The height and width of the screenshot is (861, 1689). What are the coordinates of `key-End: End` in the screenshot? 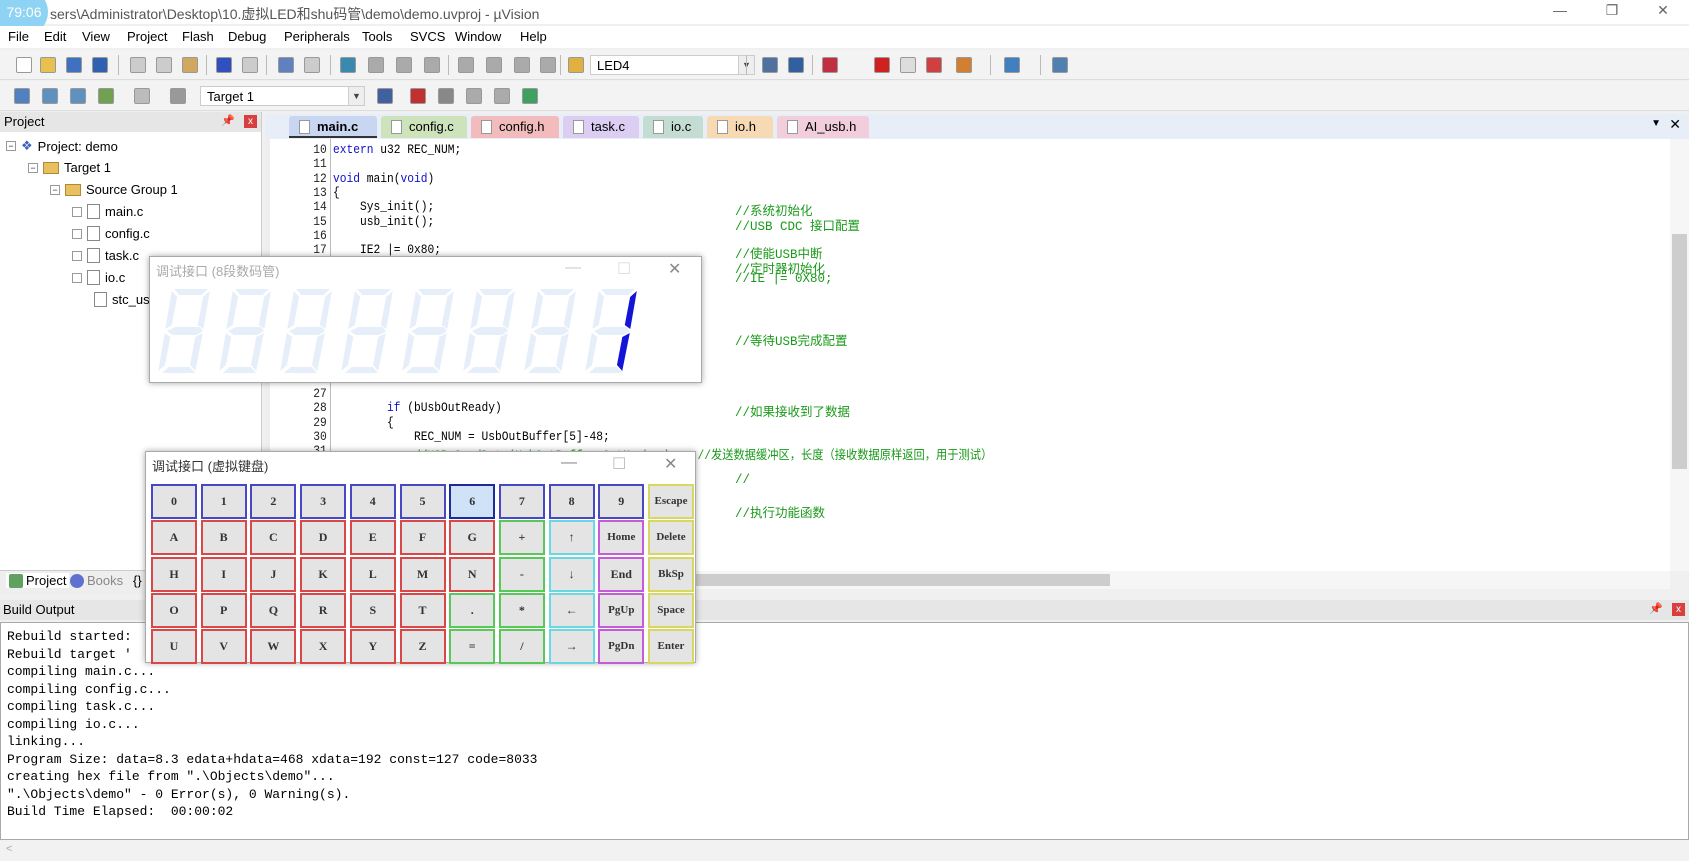 It's located at (621, 574).